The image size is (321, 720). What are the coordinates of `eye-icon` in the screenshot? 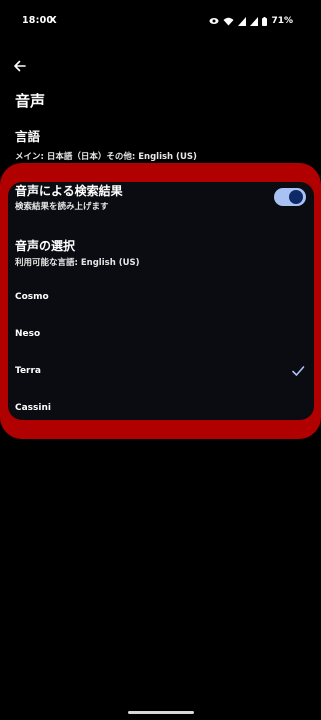 It's located at (214, 21).